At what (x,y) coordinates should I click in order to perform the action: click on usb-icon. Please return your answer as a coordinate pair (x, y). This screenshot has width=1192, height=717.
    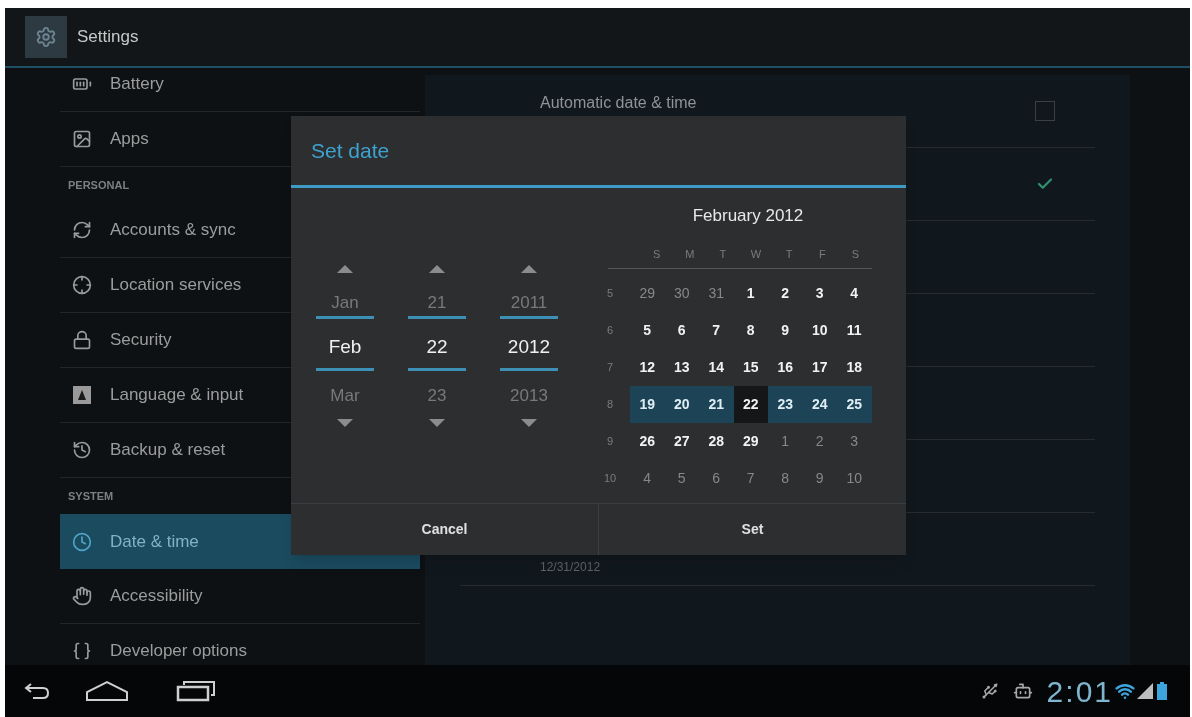
    Looking at the image, I should click on (989, 691).